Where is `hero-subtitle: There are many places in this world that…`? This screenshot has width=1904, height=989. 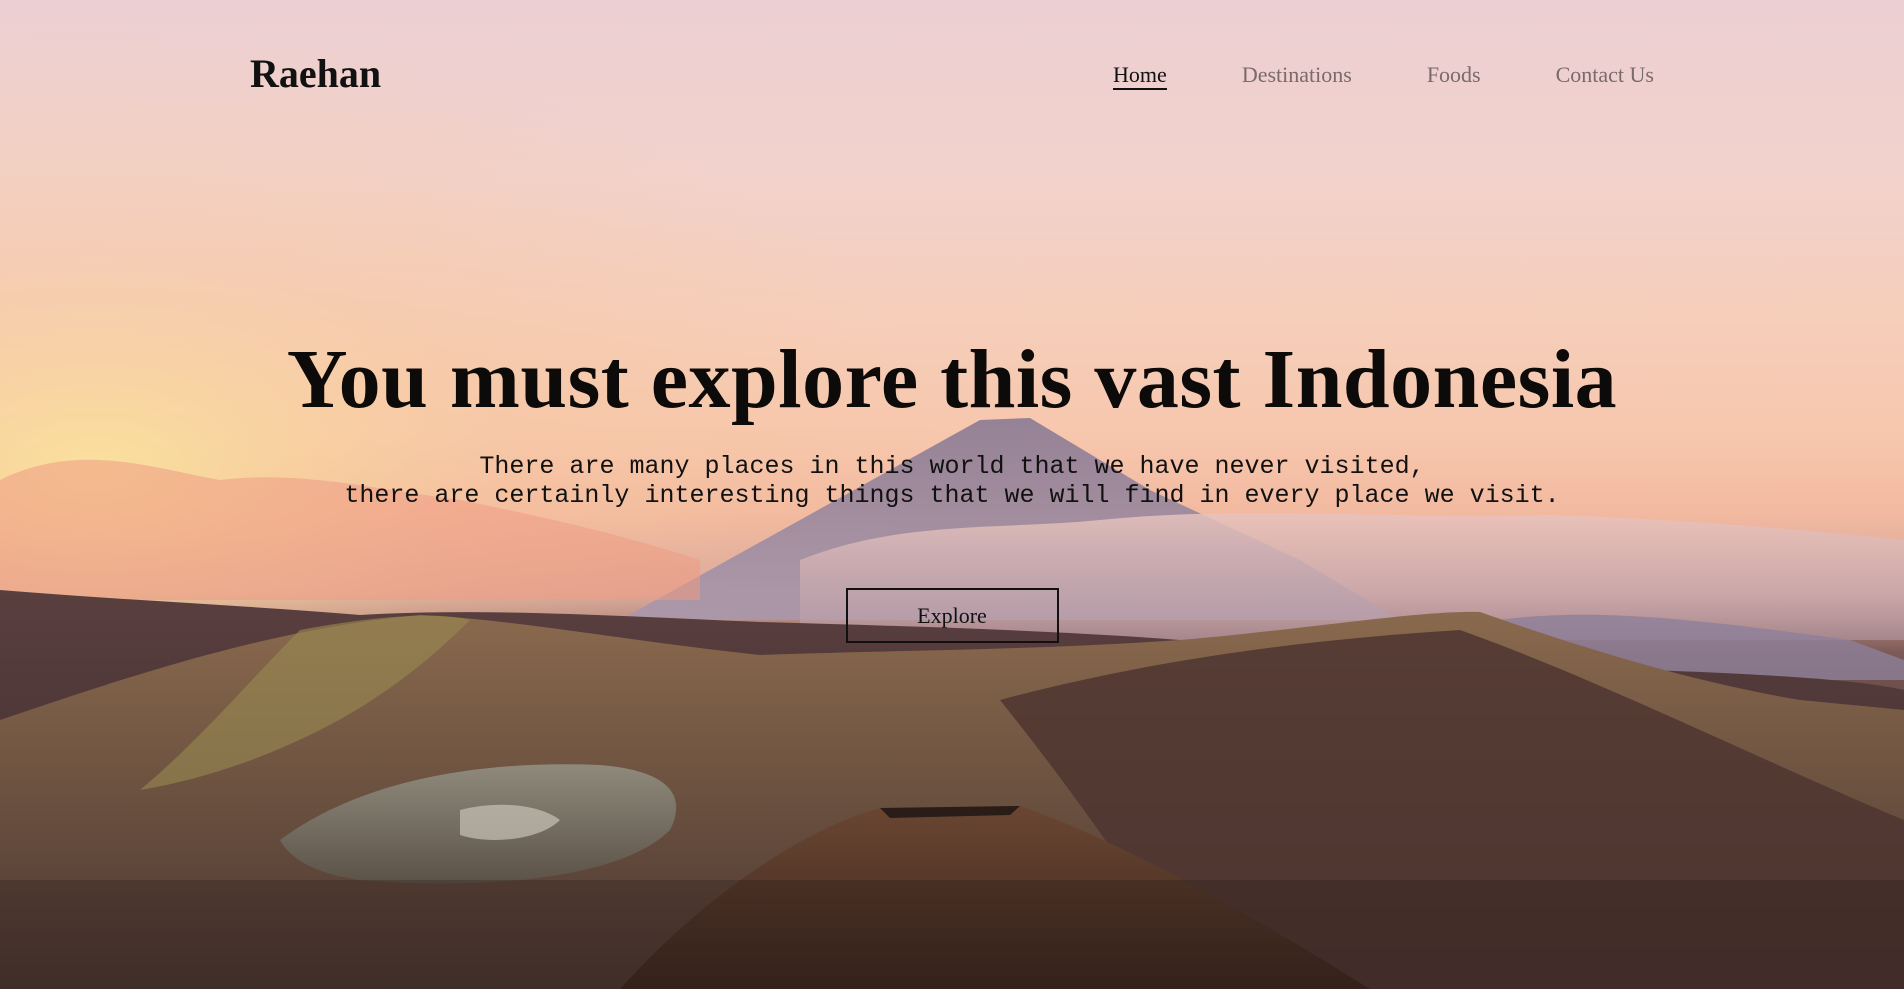 hero-subtitle: There are many places in this world that… is located at coordinates (952, 481).